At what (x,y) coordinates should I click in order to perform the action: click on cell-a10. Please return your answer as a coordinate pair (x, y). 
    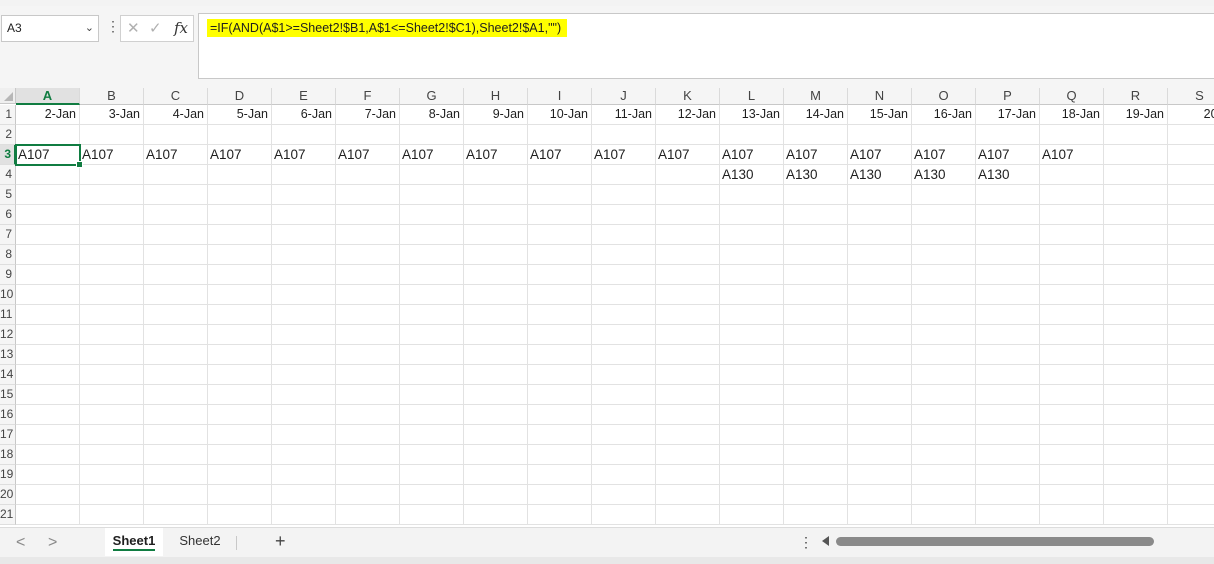
    Looking at the image, I should click on (48, 295).